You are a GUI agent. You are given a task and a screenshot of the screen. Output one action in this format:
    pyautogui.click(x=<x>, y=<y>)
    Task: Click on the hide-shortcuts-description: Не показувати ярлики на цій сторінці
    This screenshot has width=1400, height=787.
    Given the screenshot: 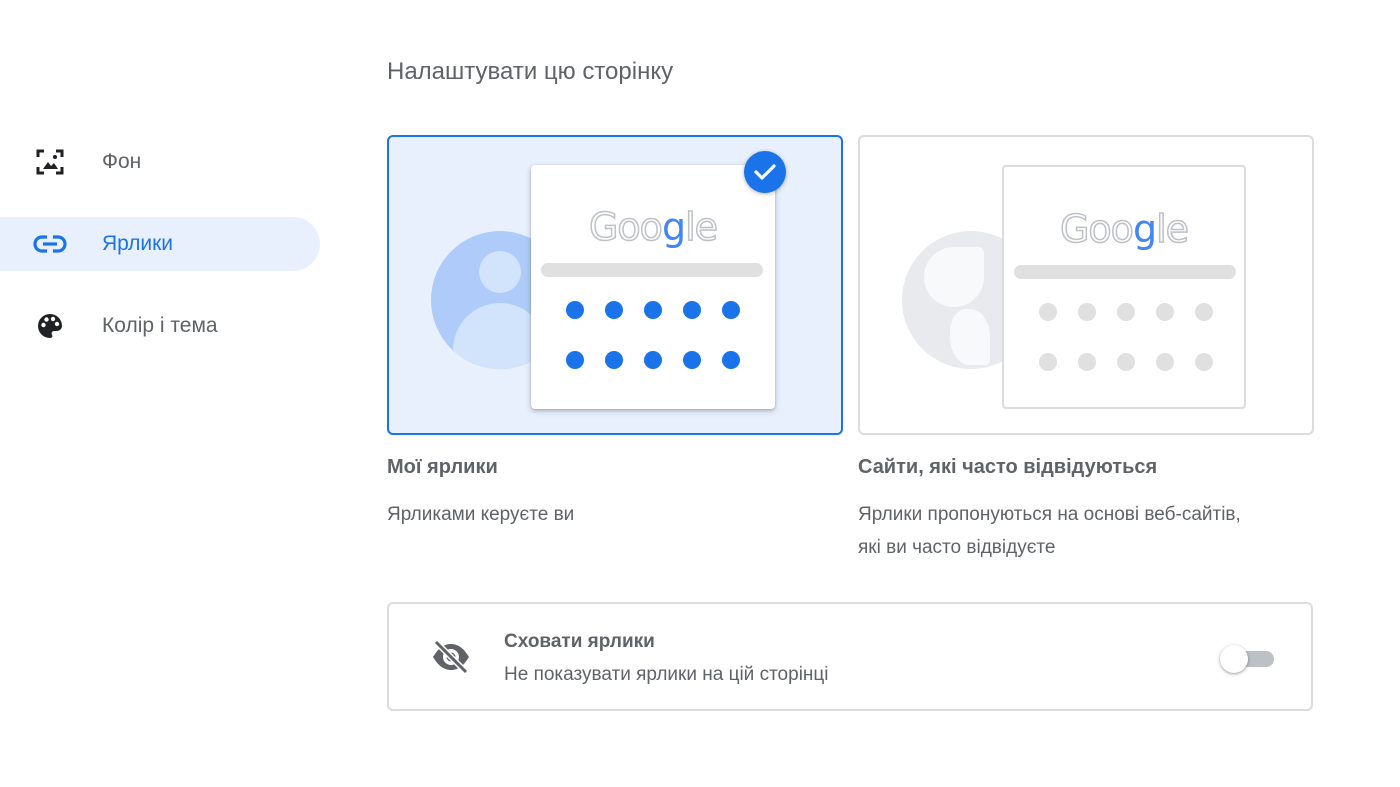 What is the action you would take?
    pyautogui.click(x=666, y=674)
    